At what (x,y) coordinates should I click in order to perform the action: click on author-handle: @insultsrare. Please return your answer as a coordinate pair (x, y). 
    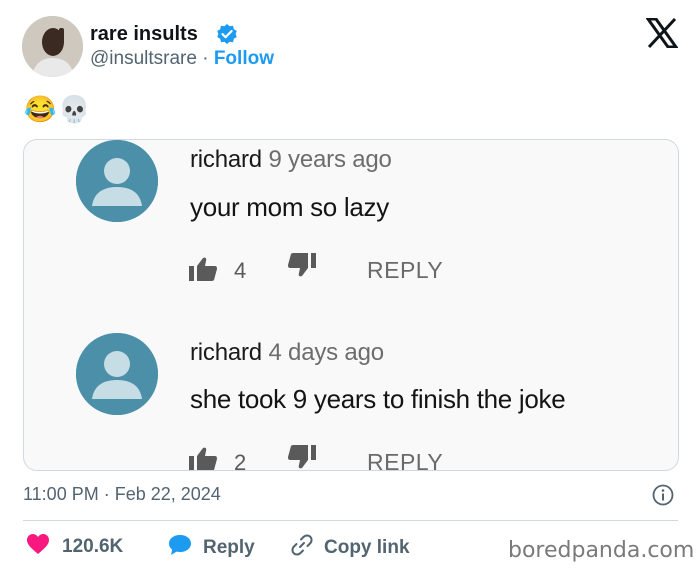
    Looking at the image, I should click on (143, 58).